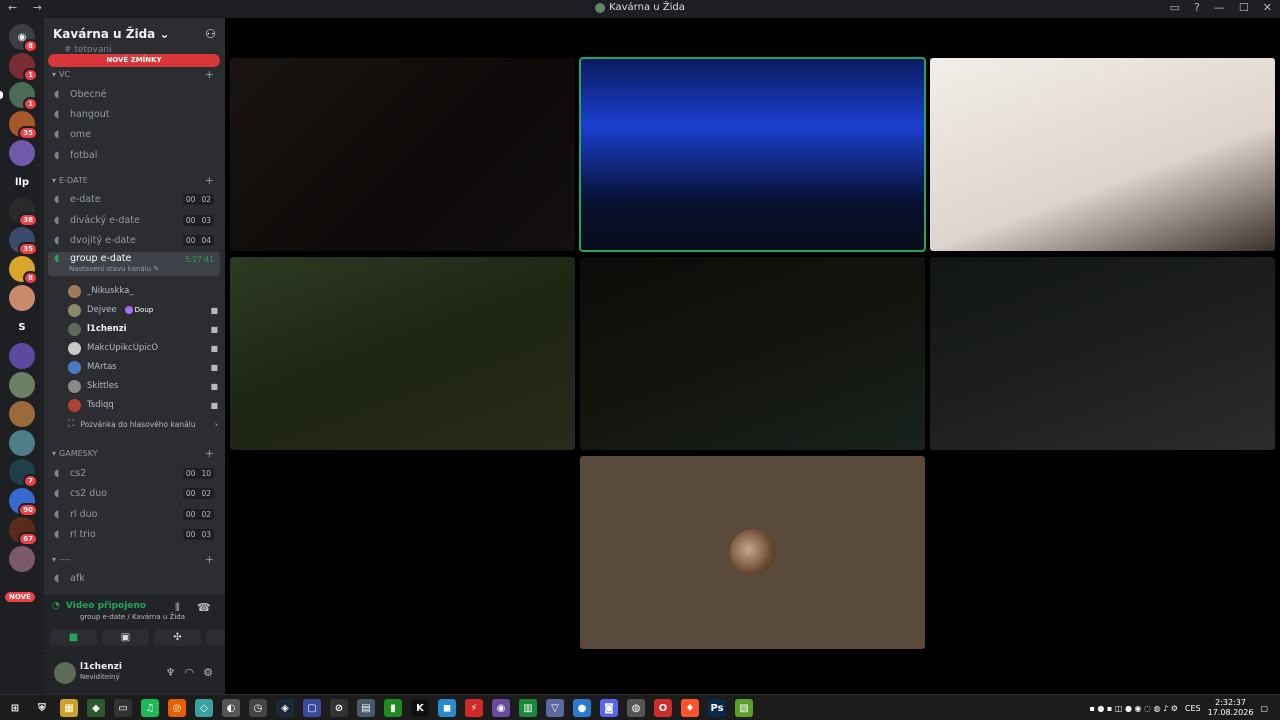 The width and height of the screenshot is (1280, 720). What do you see at coordinates (132, 617) in the screenshot?
I see `voice-location: group e-date / Kavárna u Žida` at bounding box center [132, 617].